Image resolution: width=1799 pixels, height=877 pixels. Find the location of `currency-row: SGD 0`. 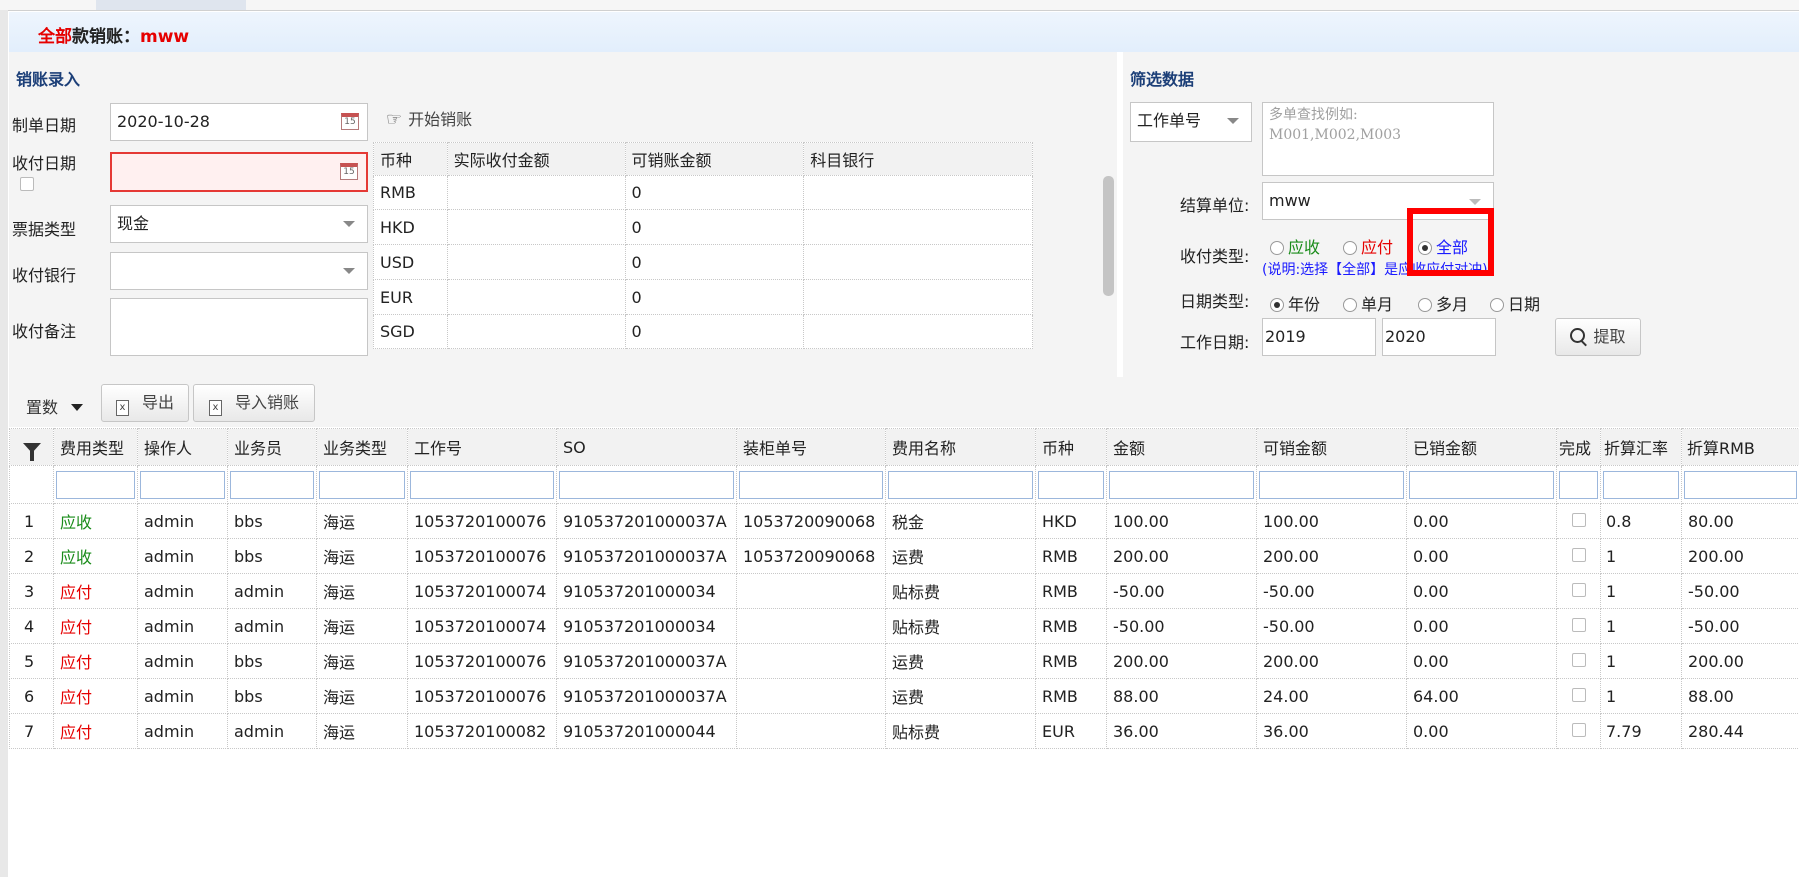

currency-row: SGD 0 is located at coordinates (703, 331).